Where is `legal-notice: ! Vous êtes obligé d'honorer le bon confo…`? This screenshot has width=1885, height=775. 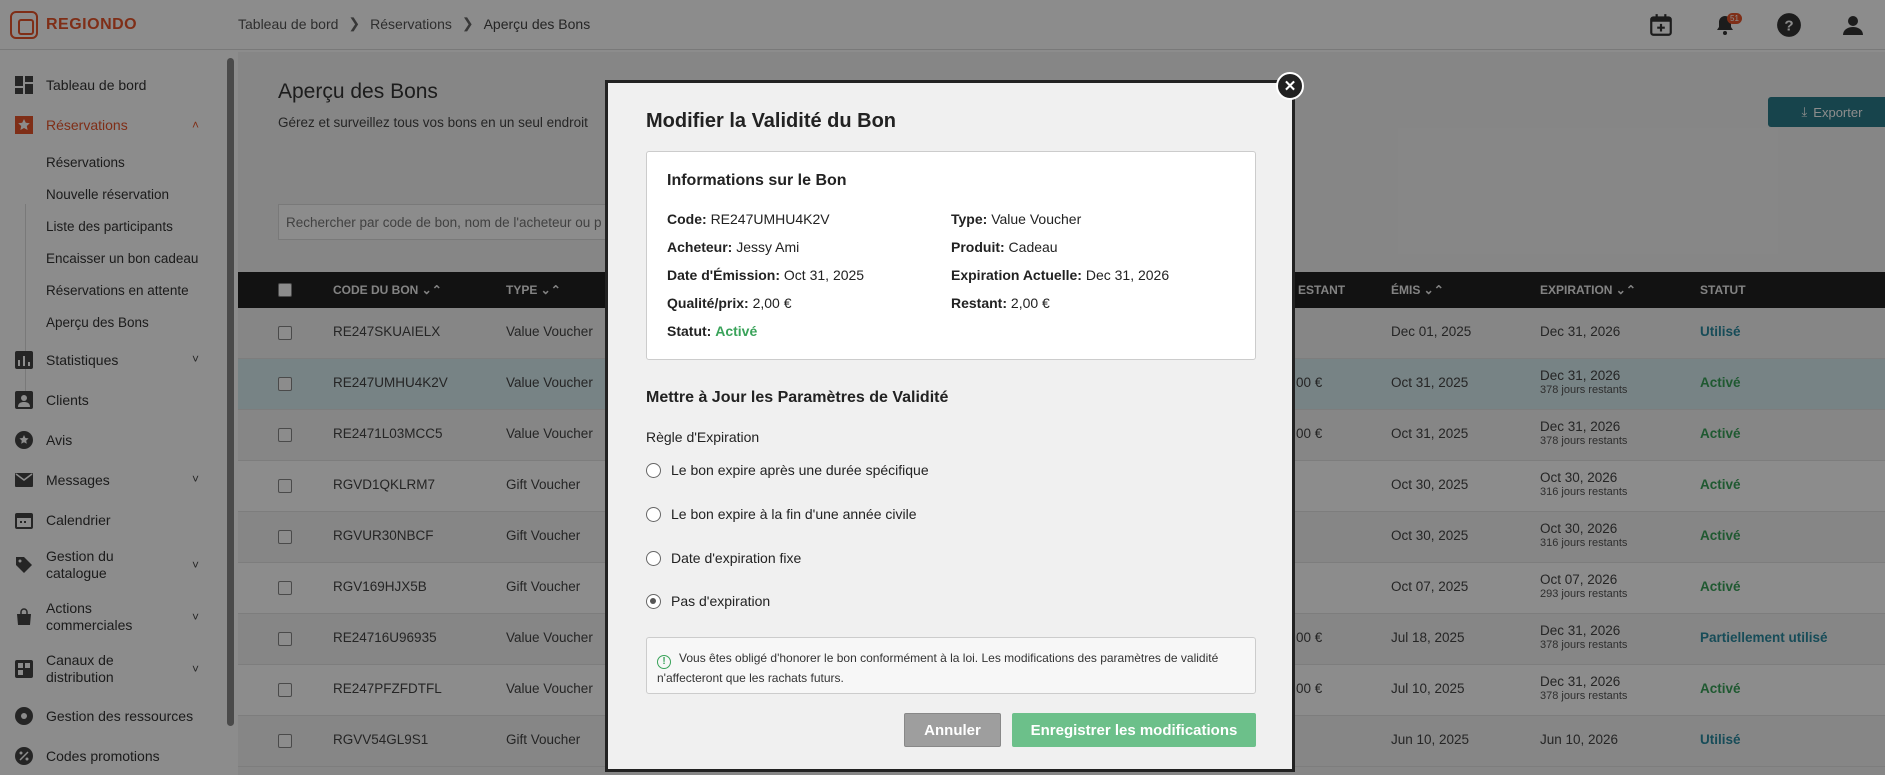 legal-notice: ! Vous êtes obligé d'honorer le bon confo… is located at coordinates (951, 665).